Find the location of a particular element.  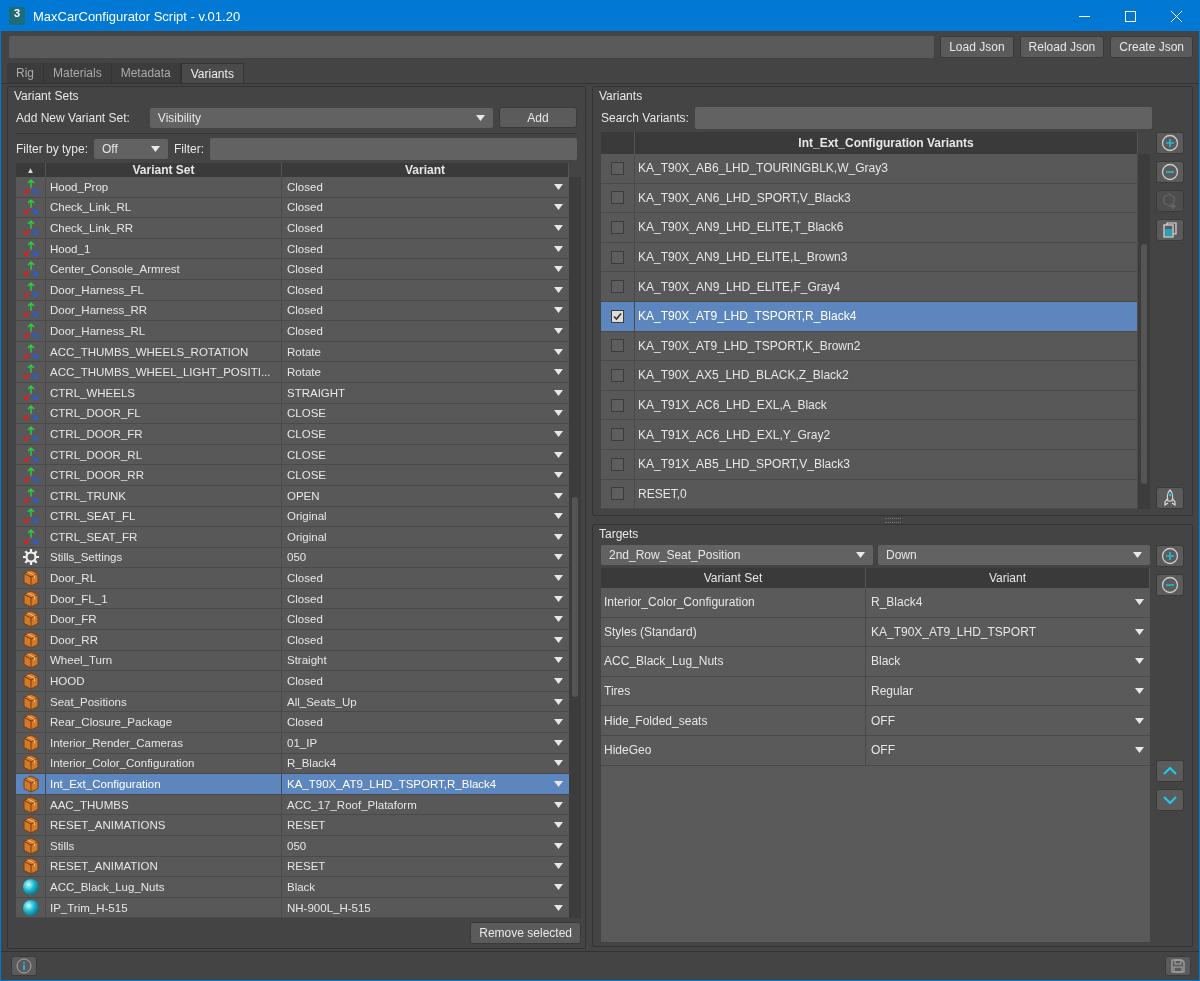

remove-target-button is located at coordinates (1170, 585).